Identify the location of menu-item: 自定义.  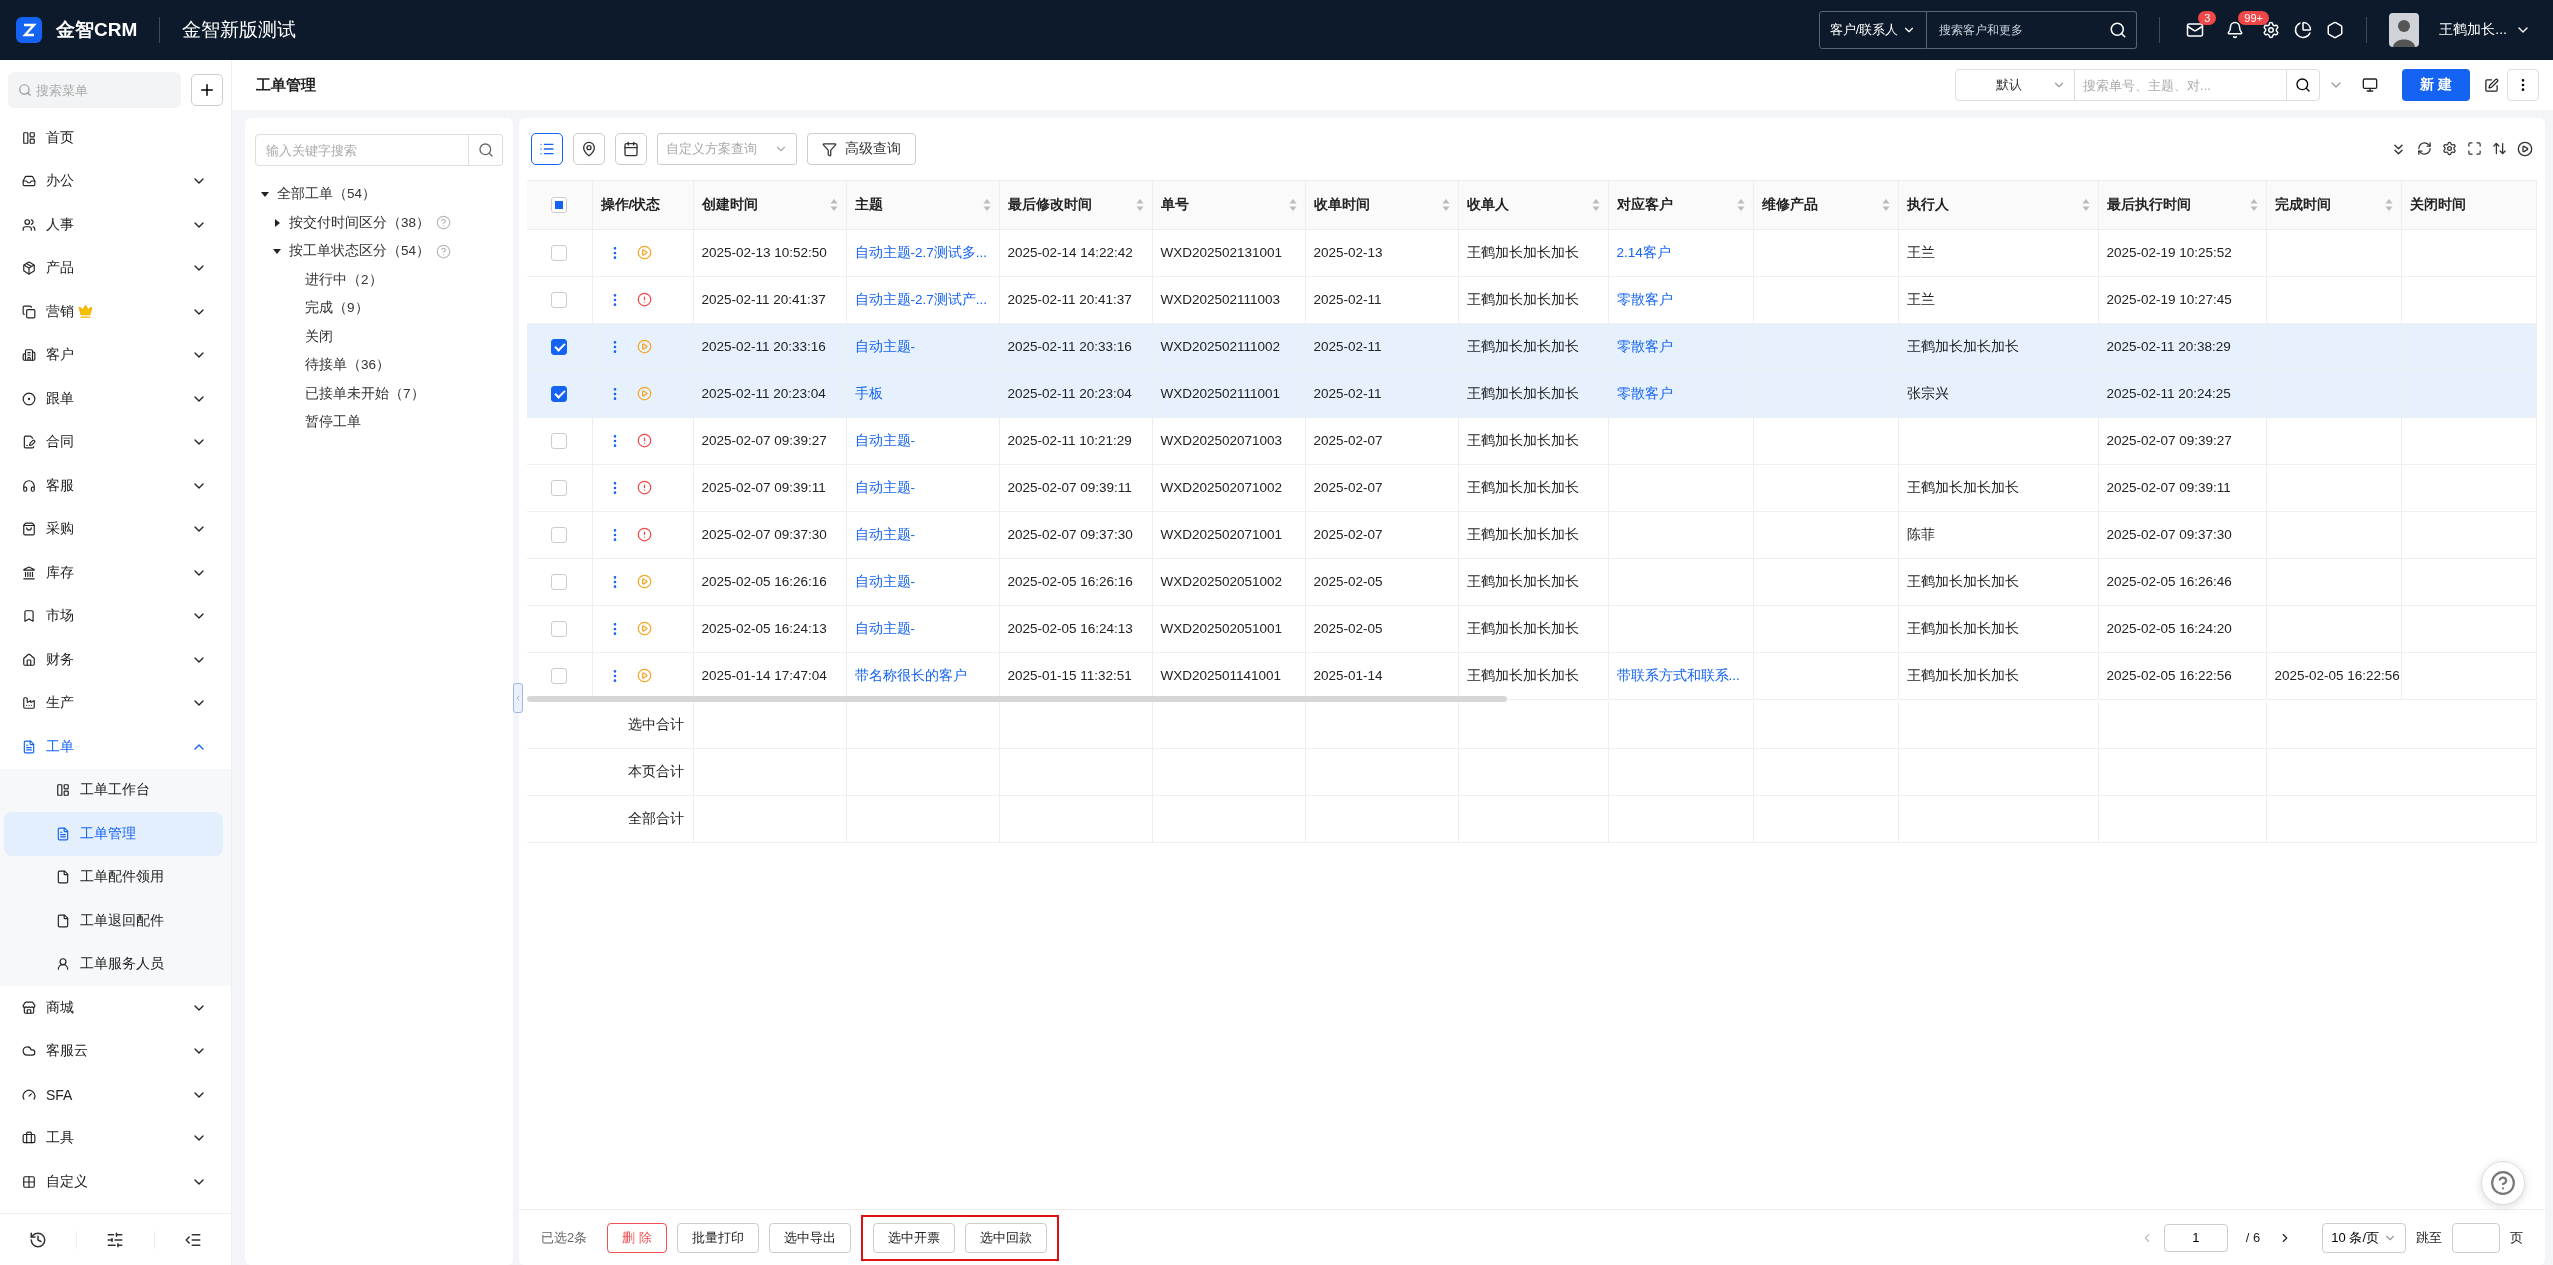
(115, 1182).